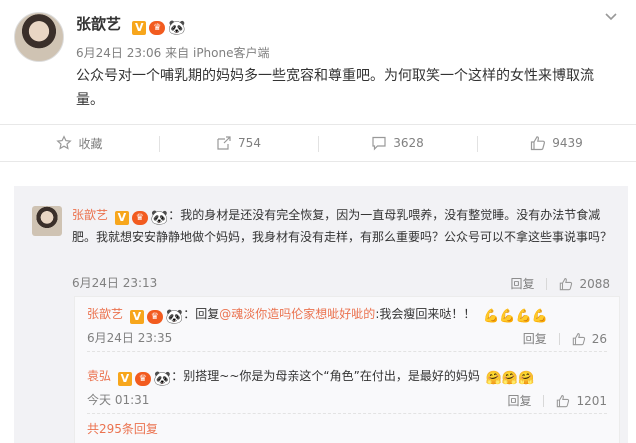 Image resolution: width=636 pixels, height=443 pixels. I want to click on repost-button: 754, so click(238, 143).